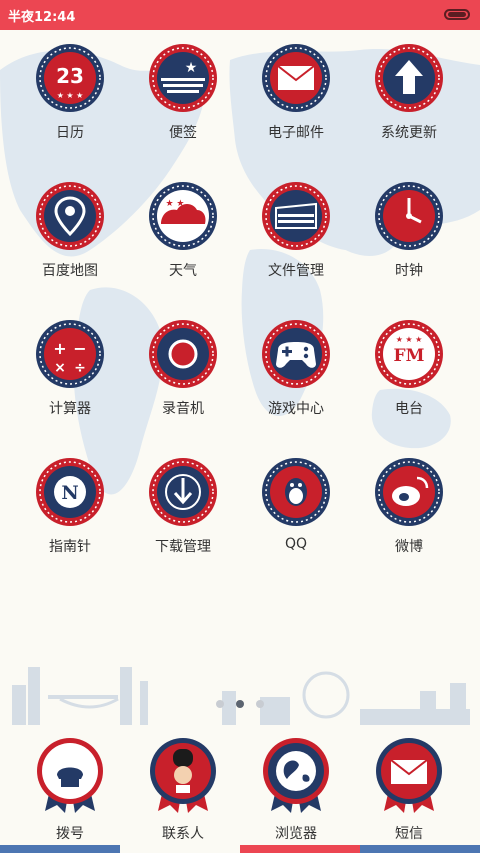  What do you see at coordinates (70, 354) in the screenshot?
I see `calculator-icon: + − × ÷` at bounding box center [70, 354].